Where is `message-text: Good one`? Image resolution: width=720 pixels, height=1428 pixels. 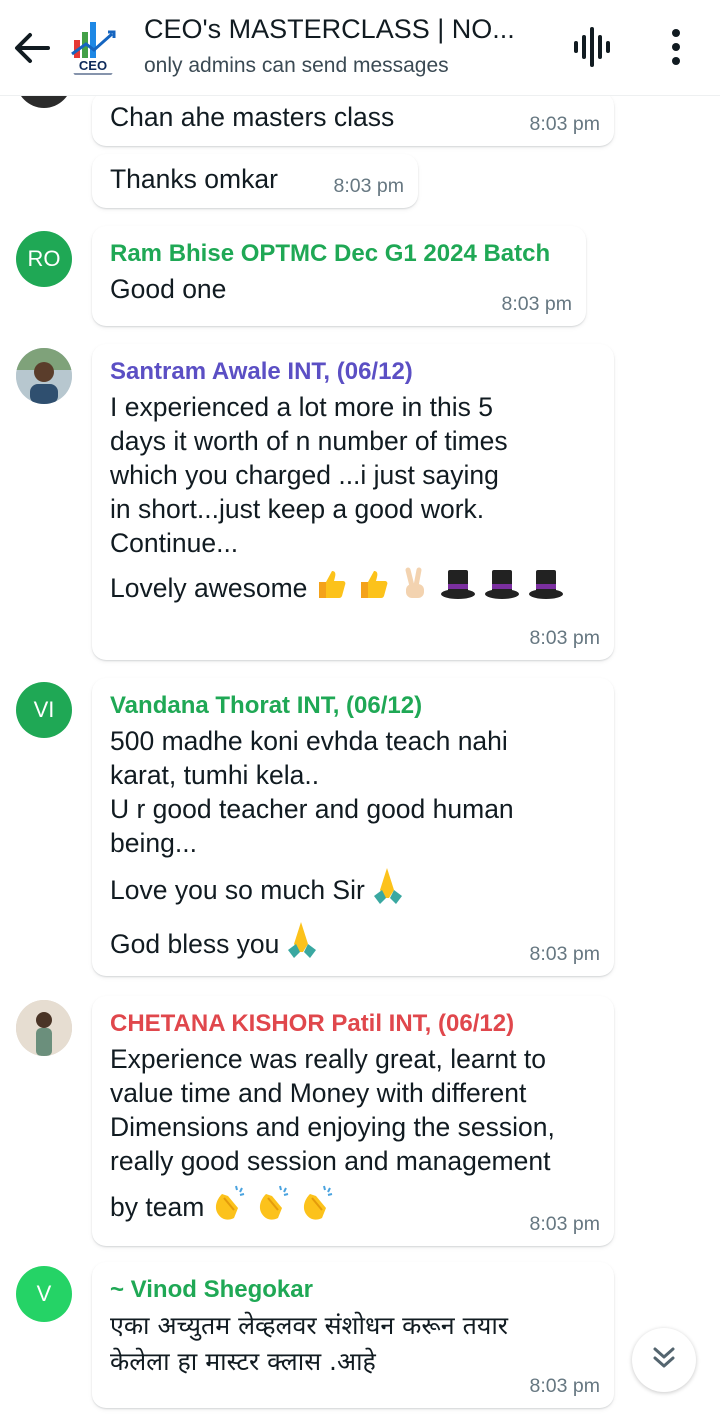
message-text: Good one is located at coordinates (168, 289).